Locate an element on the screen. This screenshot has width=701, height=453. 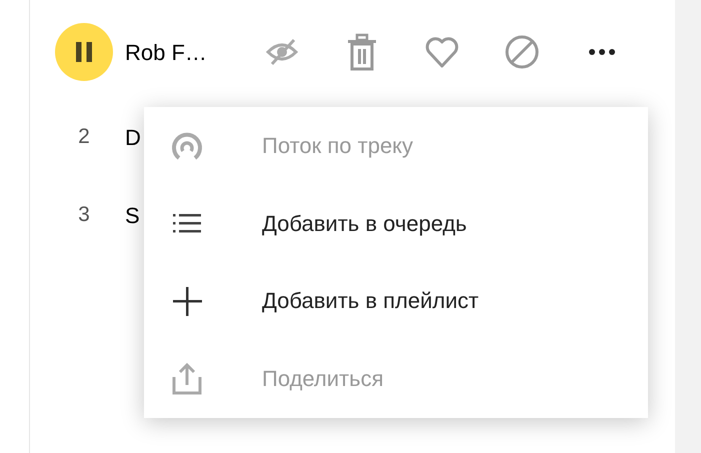
track-title: D is located at coordinates (133, 137).